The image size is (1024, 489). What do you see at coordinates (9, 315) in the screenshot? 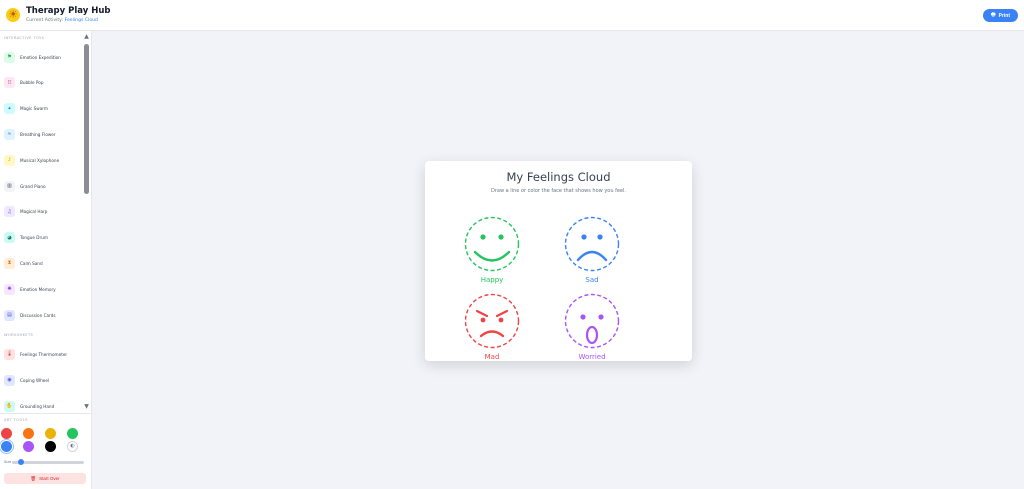
I see `cards-icon: ▤` at bounding box center [9, 315].